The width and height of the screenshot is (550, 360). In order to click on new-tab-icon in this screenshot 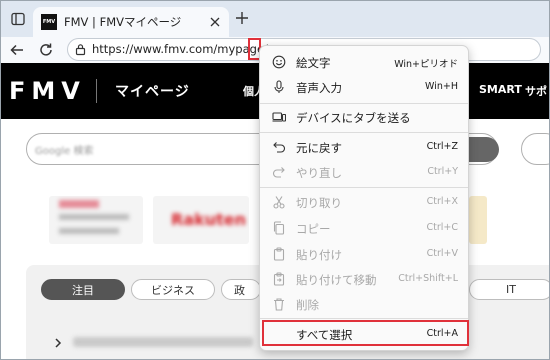, I will do `click(242, 18)`.